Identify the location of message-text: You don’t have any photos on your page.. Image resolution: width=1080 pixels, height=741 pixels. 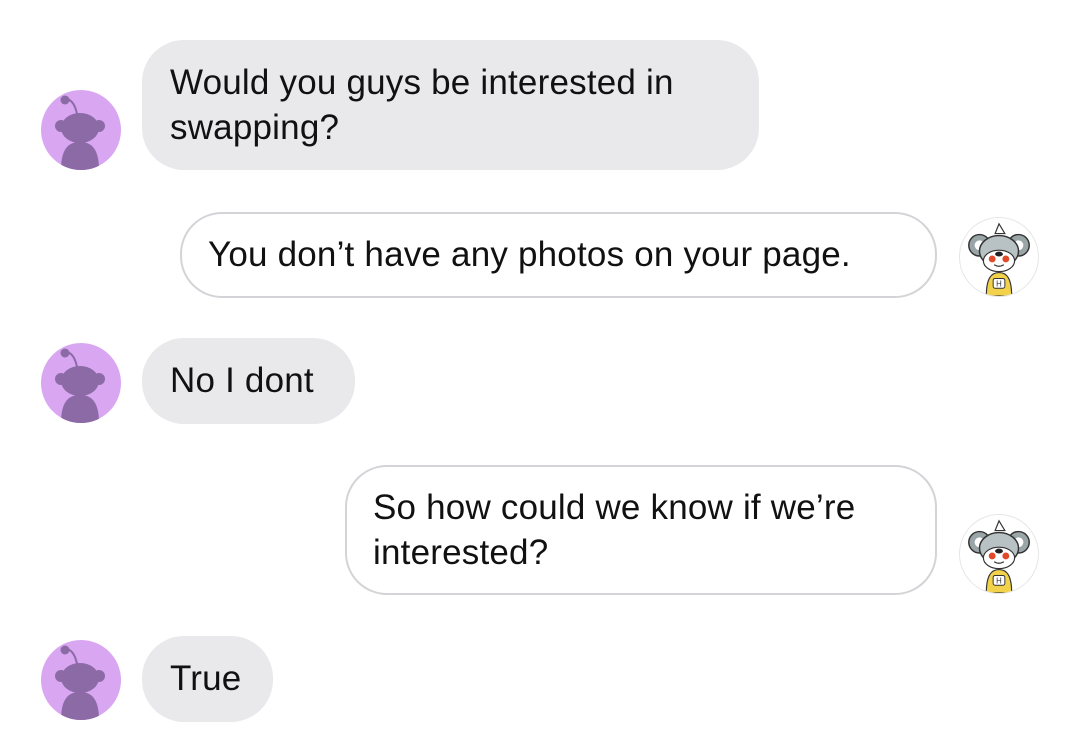
(529, 254).